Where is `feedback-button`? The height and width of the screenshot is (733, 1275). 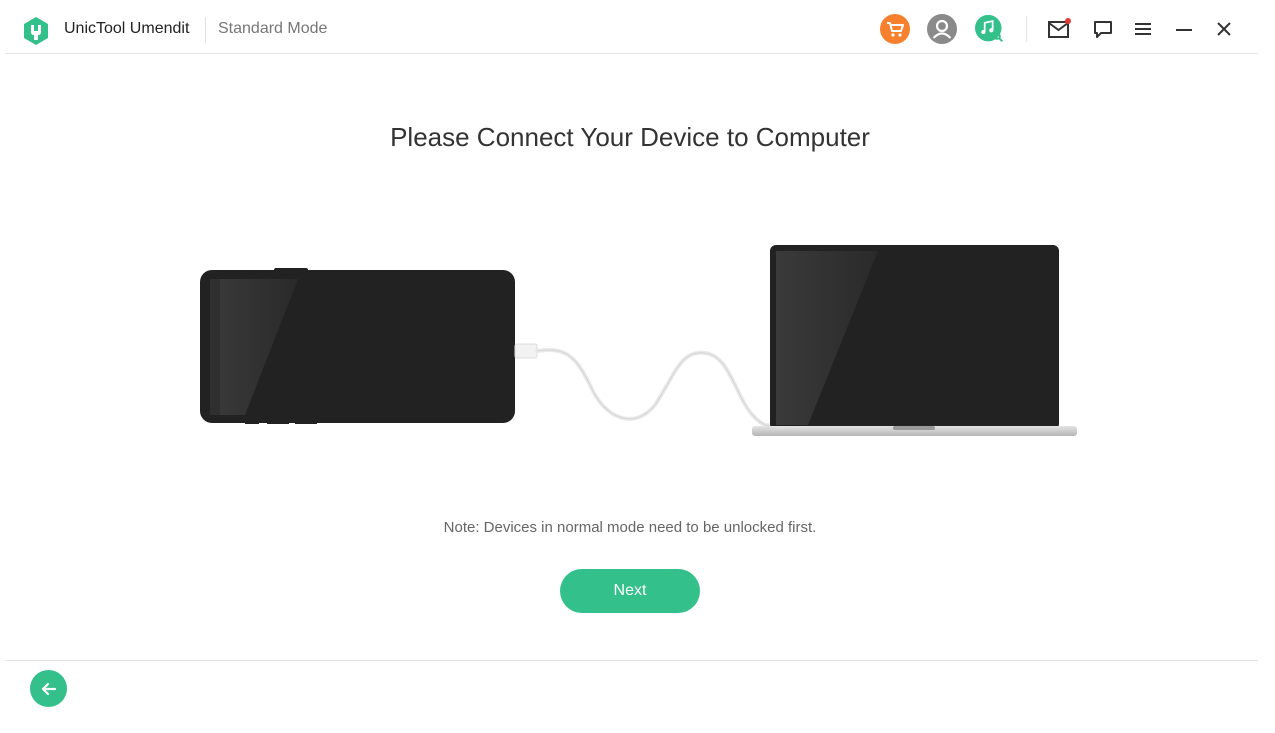 feedback-button is located at coordinates (1103, 29).